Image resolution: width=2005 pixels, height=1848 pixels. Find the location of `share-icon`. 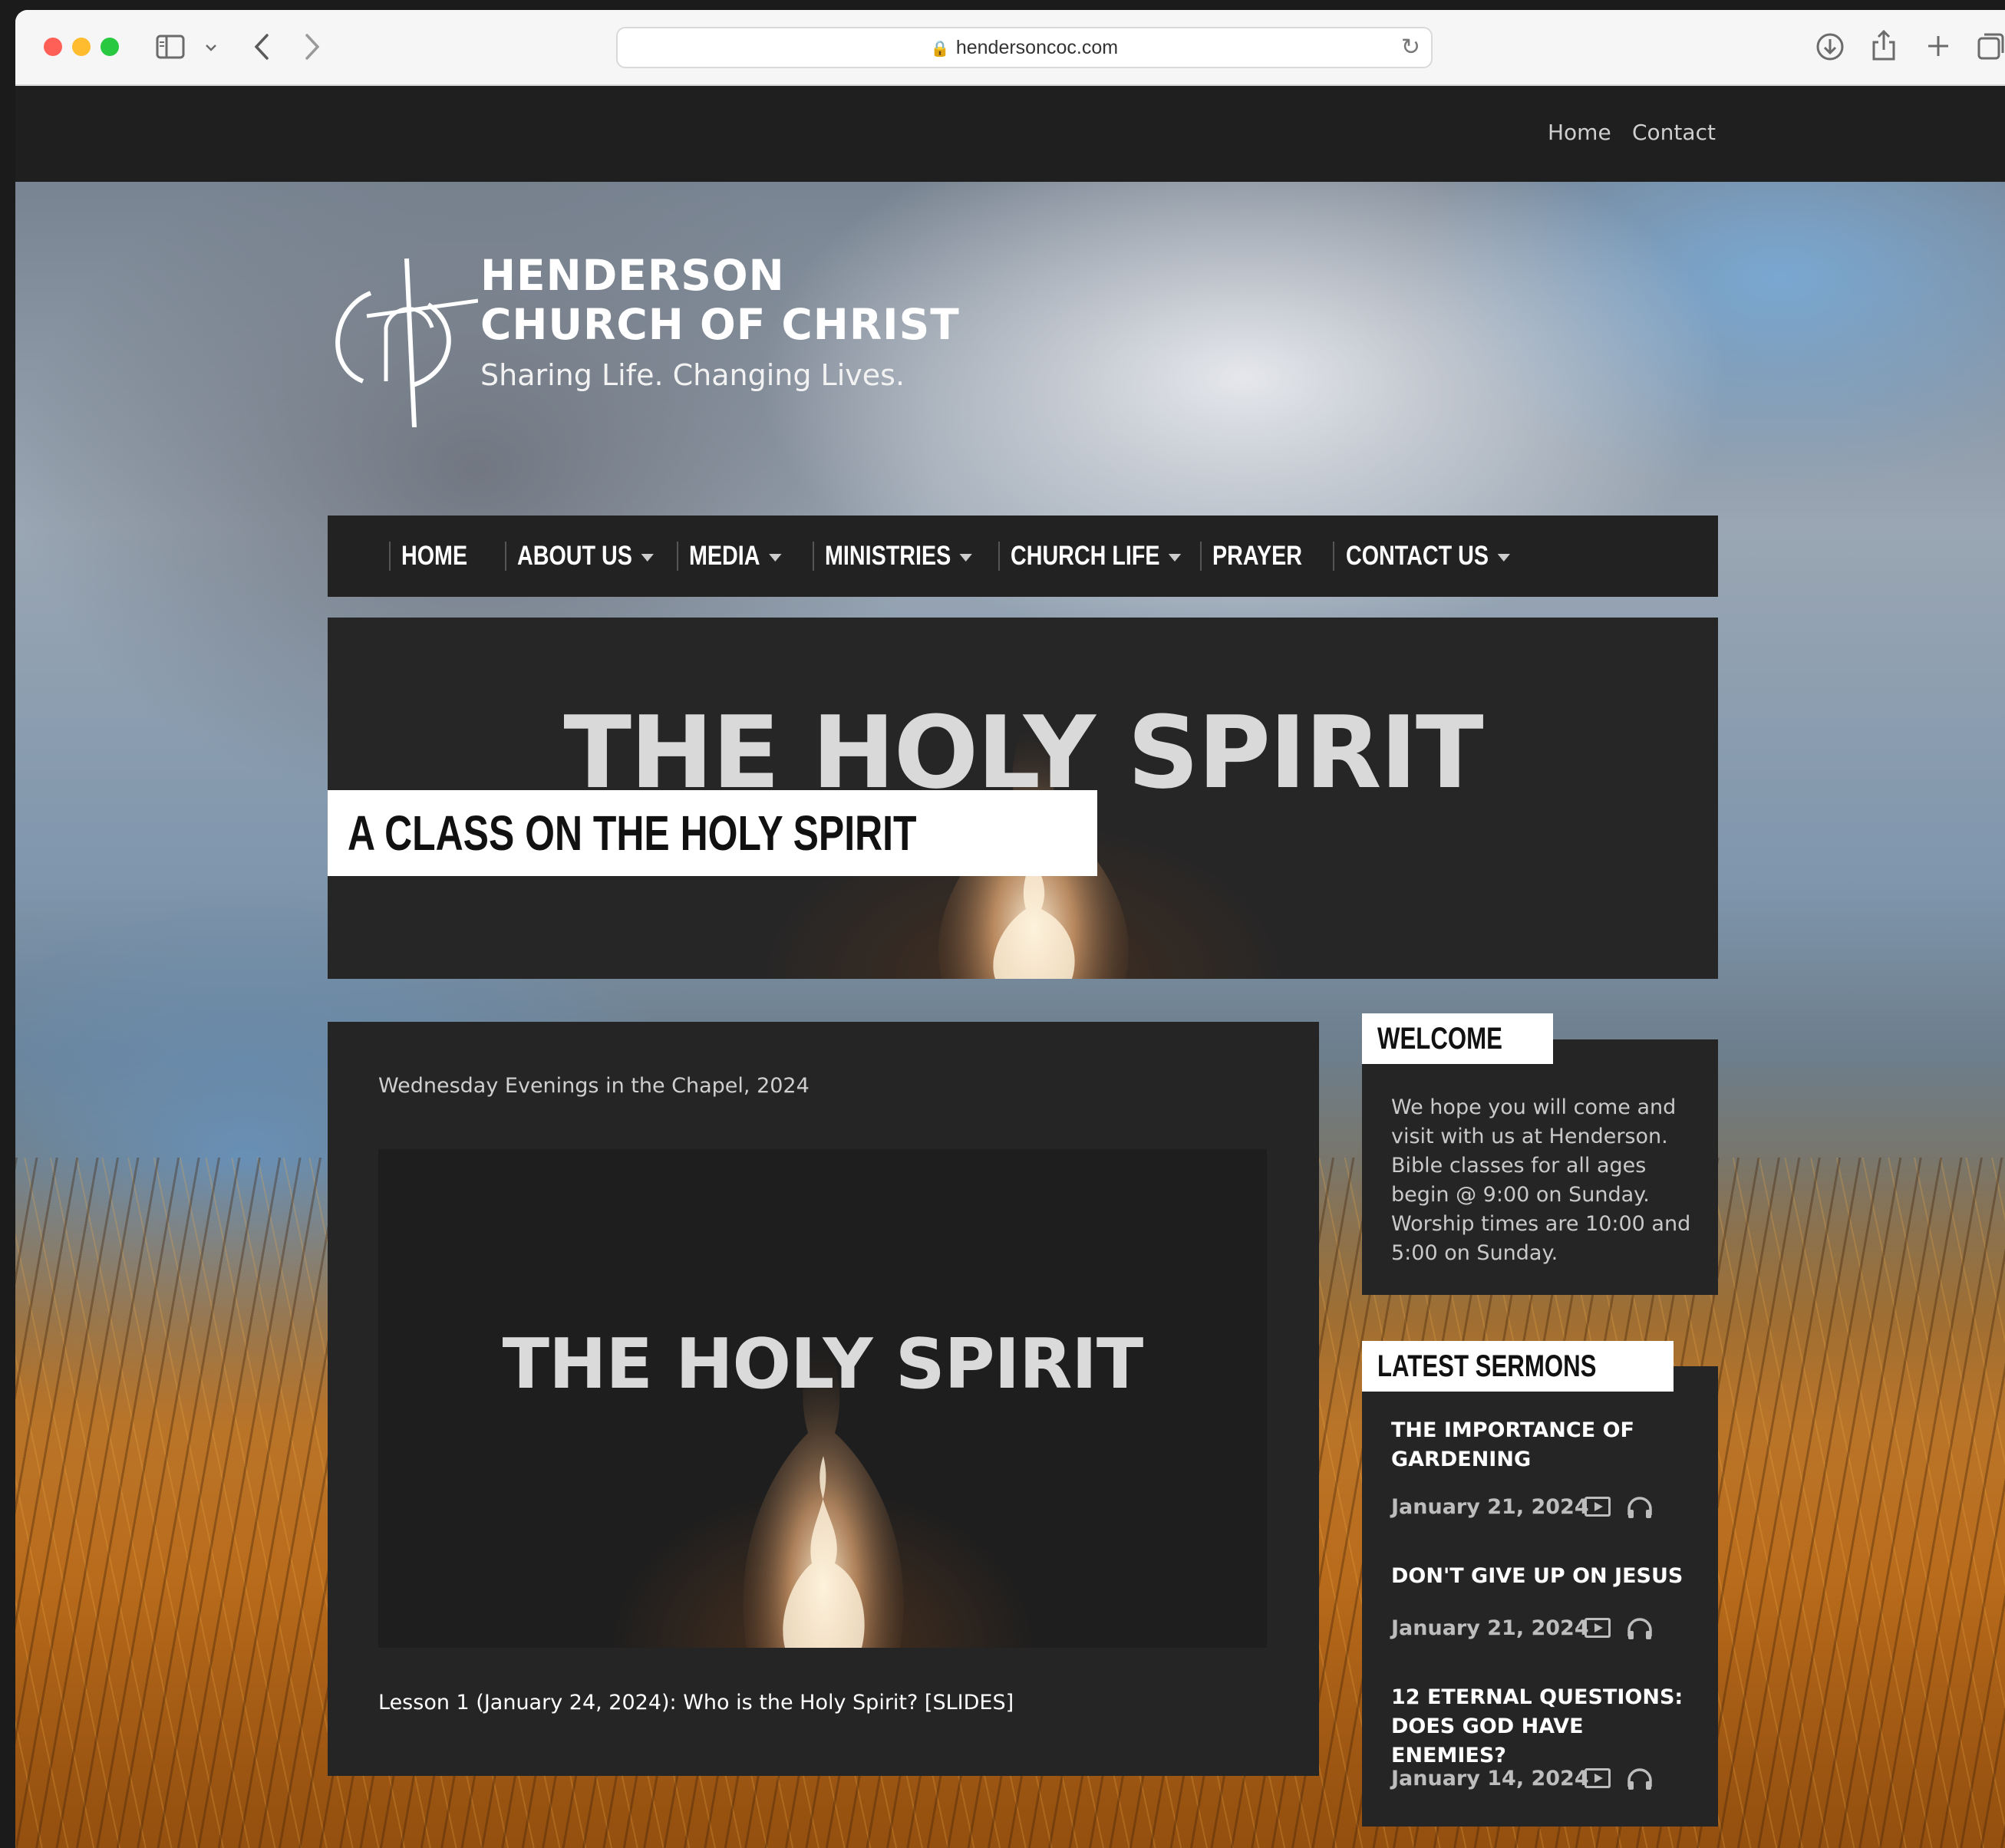

share-icon is located at coordinates (1884, 45).